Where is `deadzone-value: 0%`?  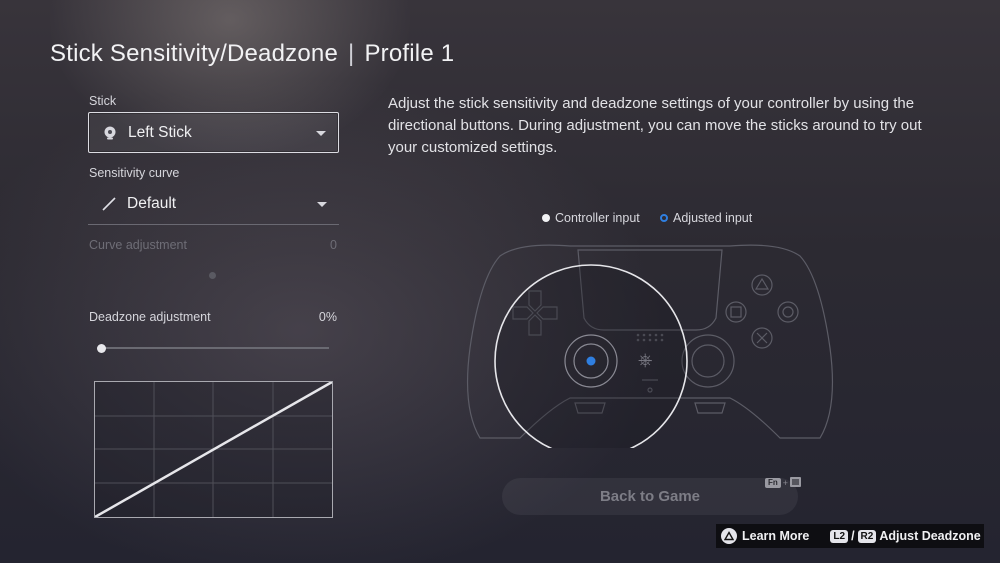 deadzone-value: 0% is located at coordinates (327, 317).